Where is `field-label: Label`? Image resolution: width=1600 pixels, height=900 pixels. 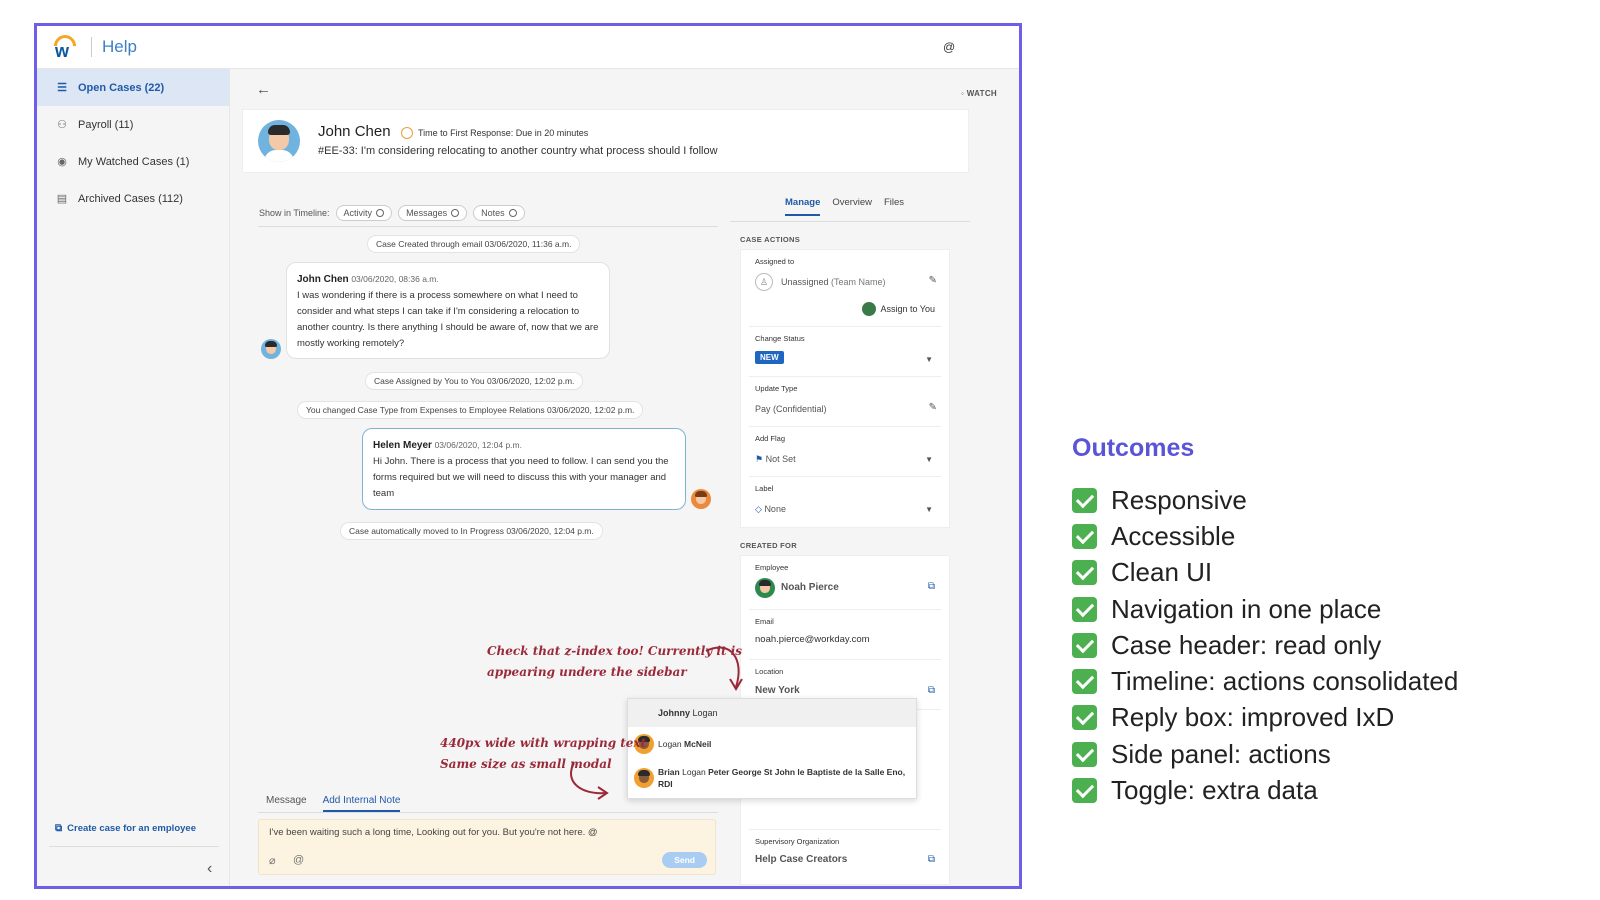 field-label: Label is located at coordinates (764, 488).